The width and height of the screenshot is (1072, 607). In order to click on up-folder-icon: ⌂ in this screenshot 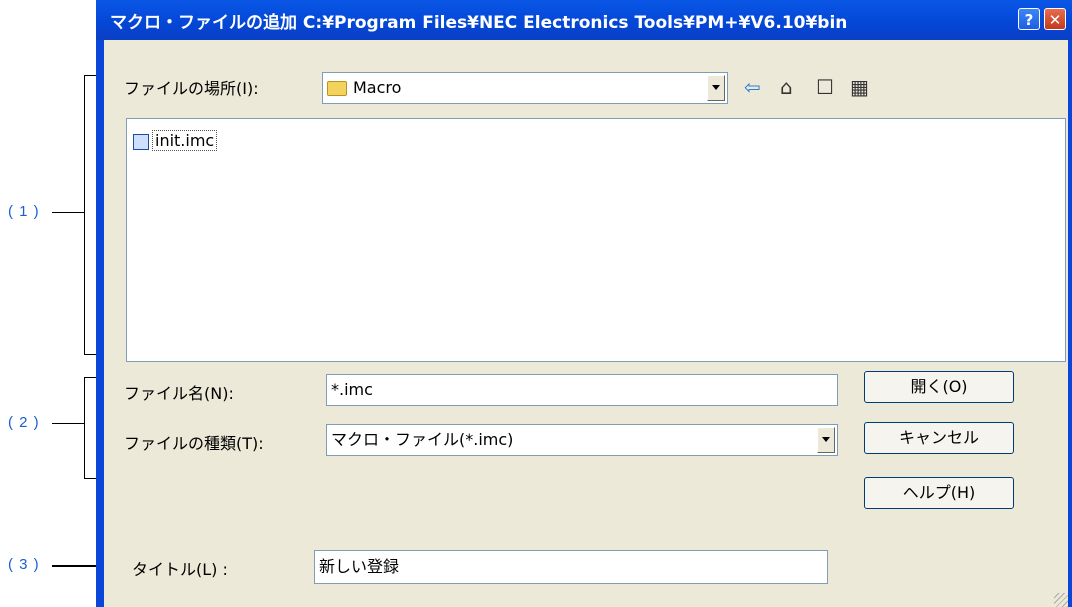, I will do `click(786, 87)`.